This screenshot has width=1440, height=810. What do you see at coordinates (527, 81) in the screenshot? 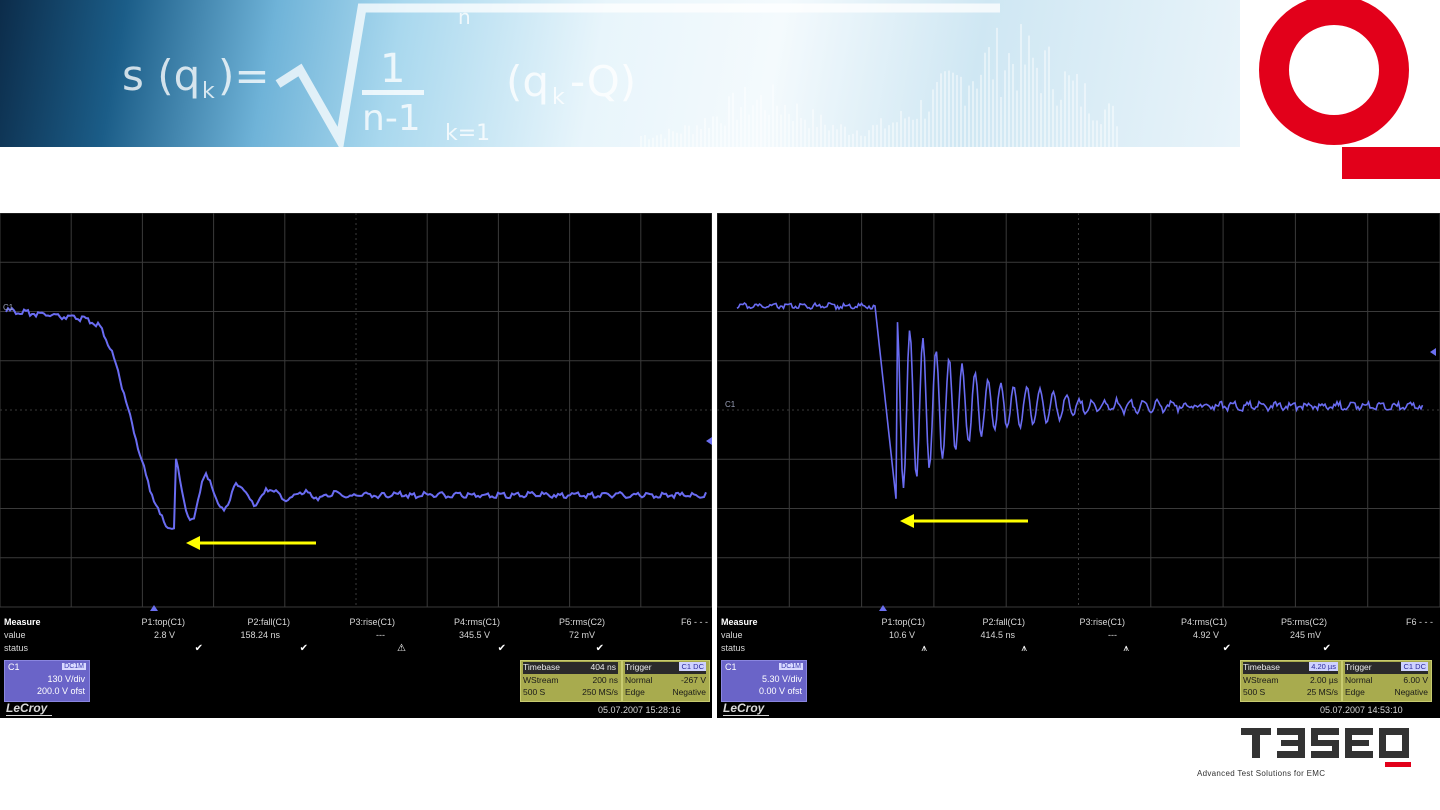
I see `formula-rhs: (q` at bounding box center [527, 81].